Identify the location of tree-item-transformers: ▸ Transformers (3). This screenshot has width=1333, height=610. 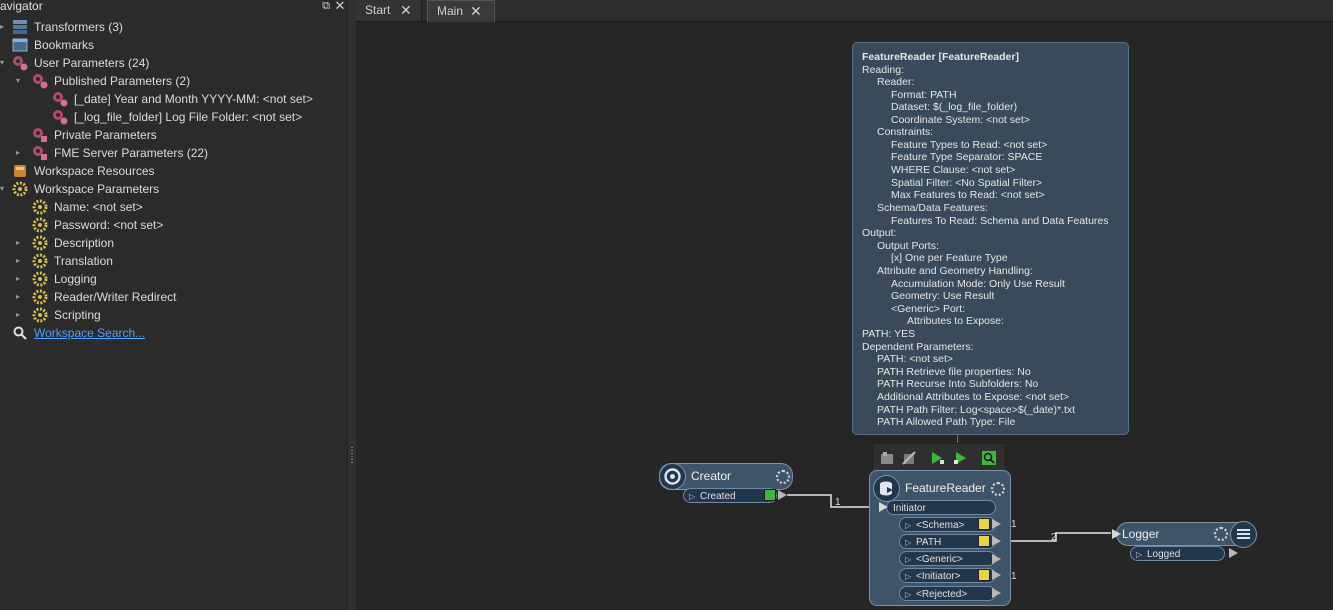
(172, 27).